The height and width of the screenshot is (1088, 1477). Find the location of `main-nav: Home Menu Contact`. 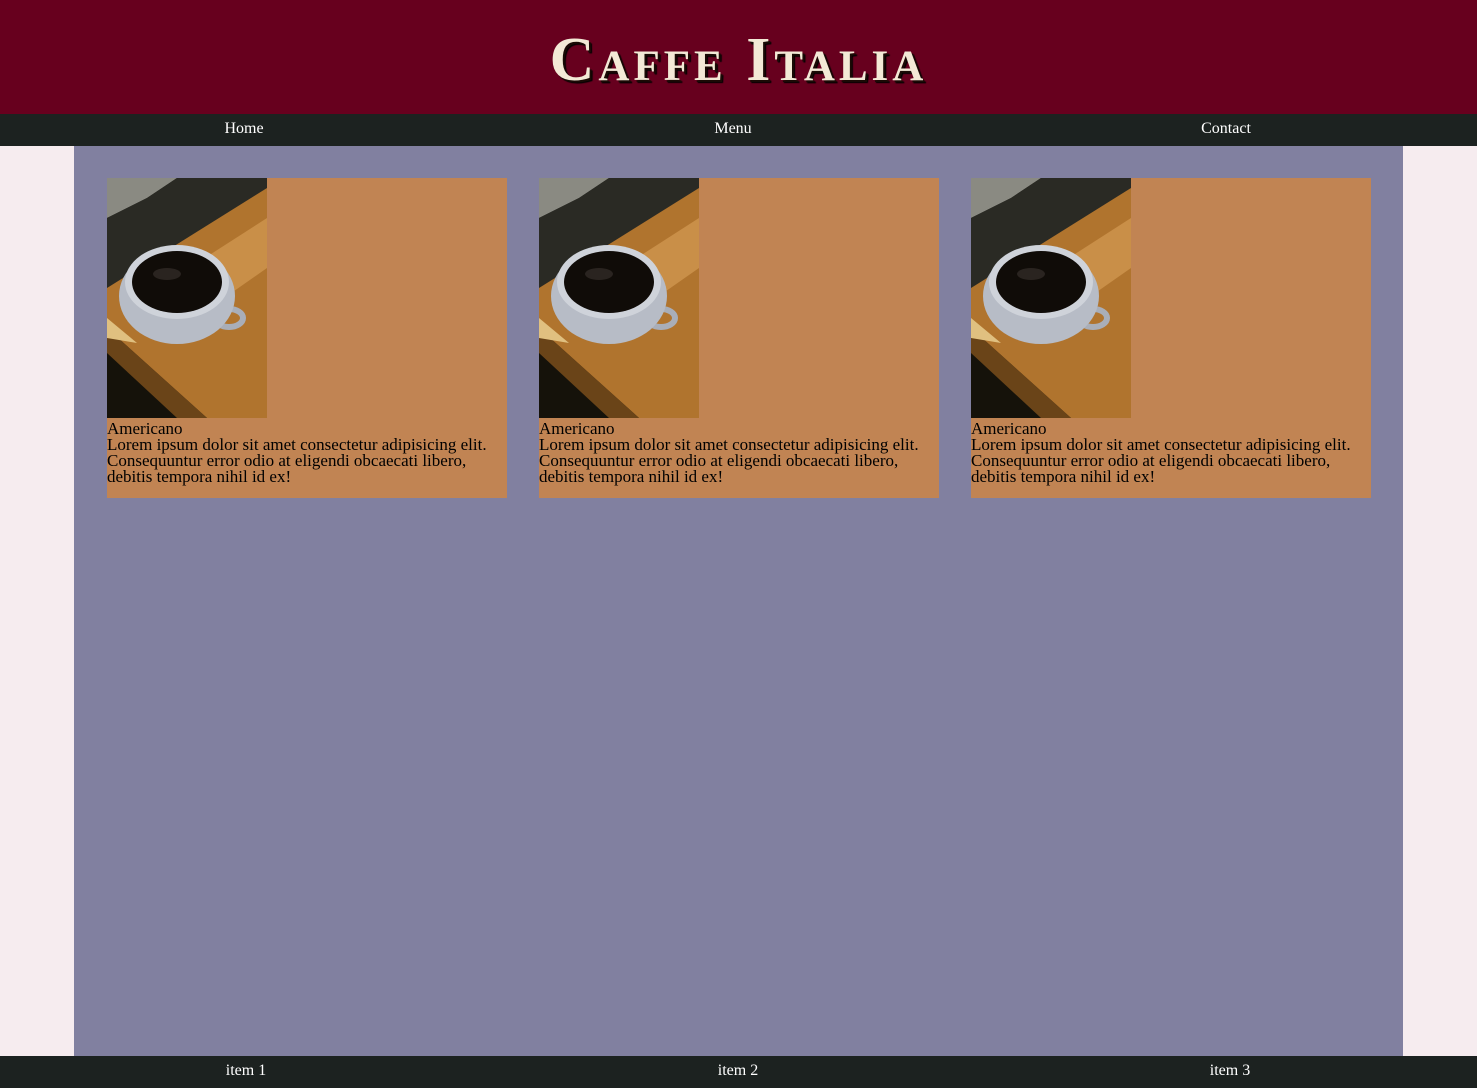

main-nav: Home Menu Contact is located at coordinates (738, 130).